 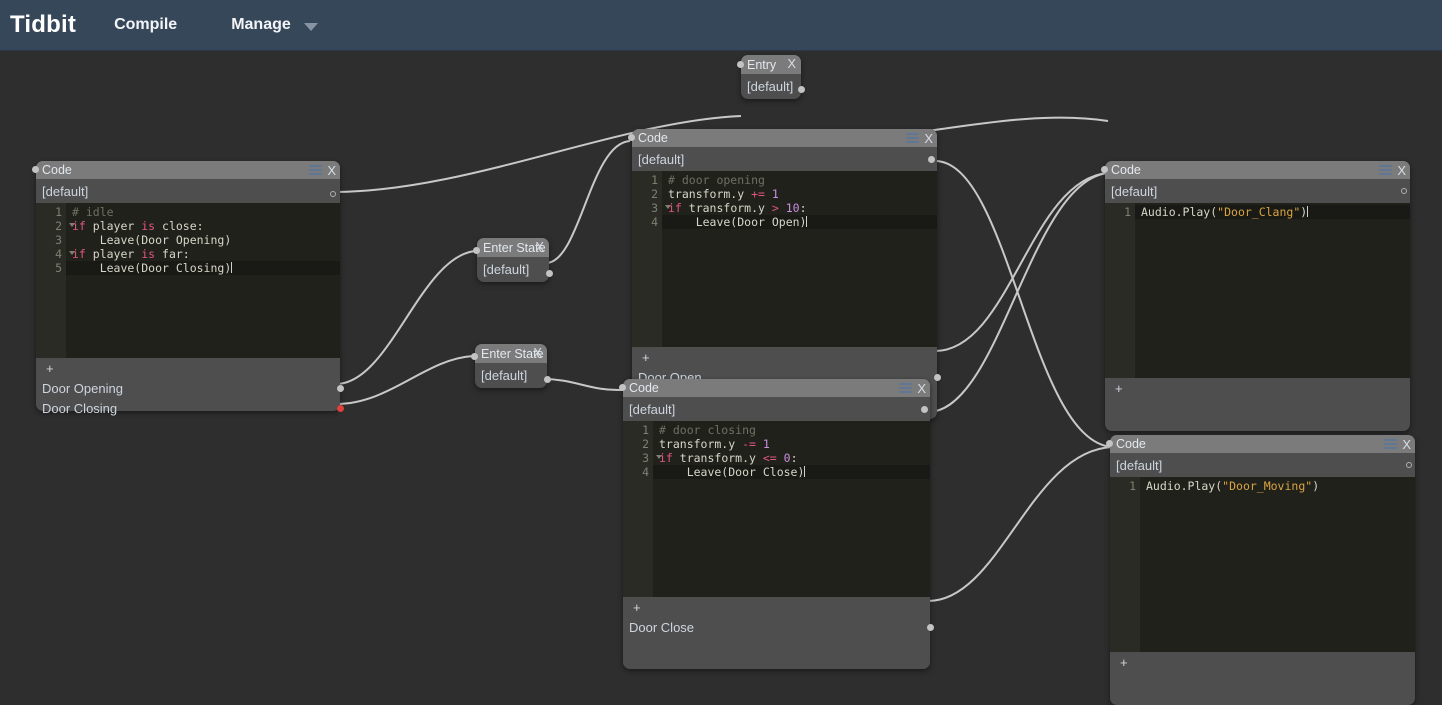 I want to click on port-enter-state-2-in, so click(x=474, y=356).